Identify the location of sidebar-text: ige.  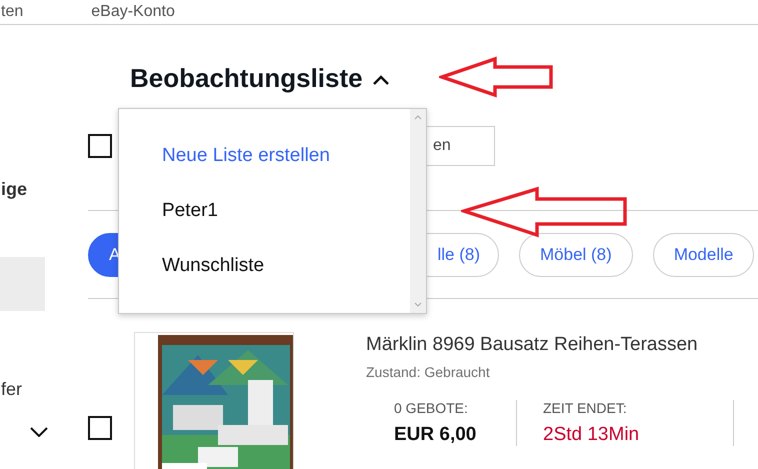
(14, 189).